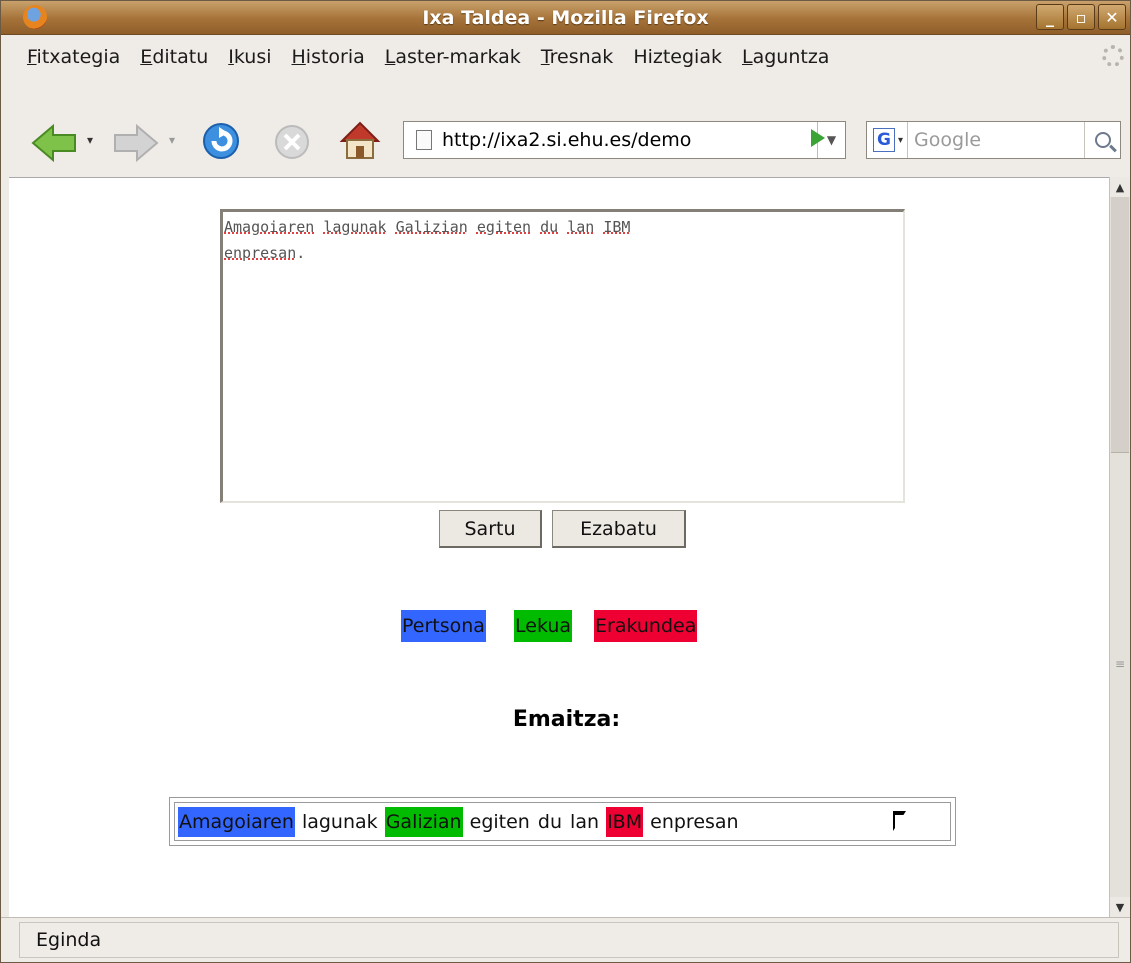  What do you see at coordinates (423, 821) in the screenshot?
I see `entity-lekua: Galizian` at bounding box center [423, 821].